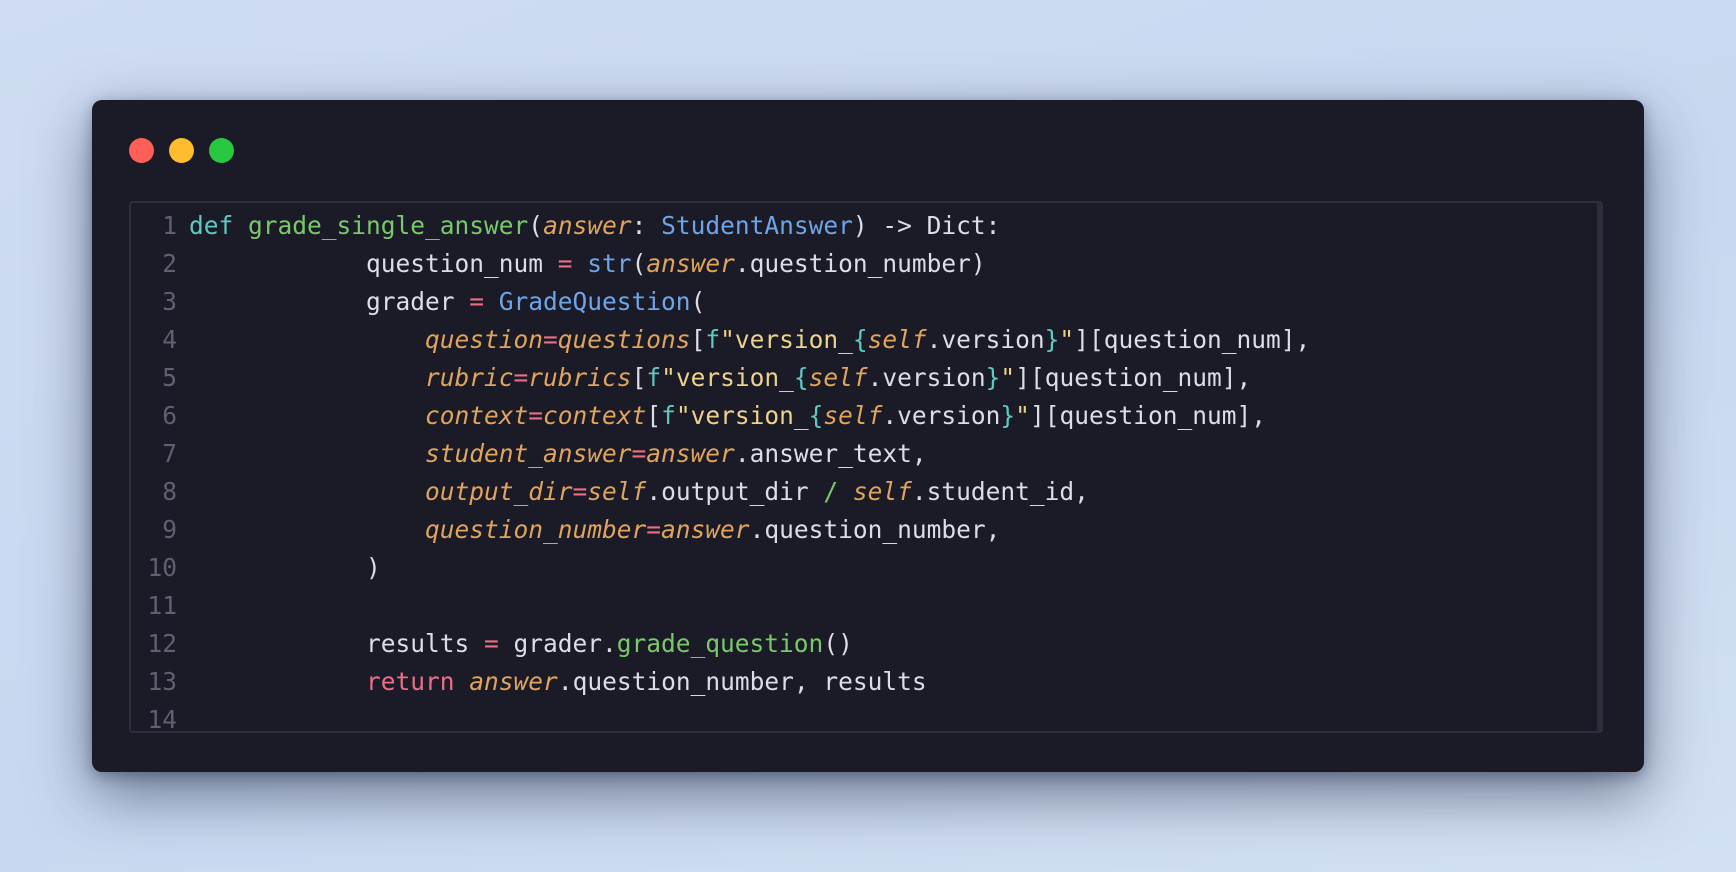 The width and height of the screenshot is (1736, 872). What do you see at coordinates (162, 605) in the screenshot?
I see `line-number: 11` at bounding box center [162, 605].